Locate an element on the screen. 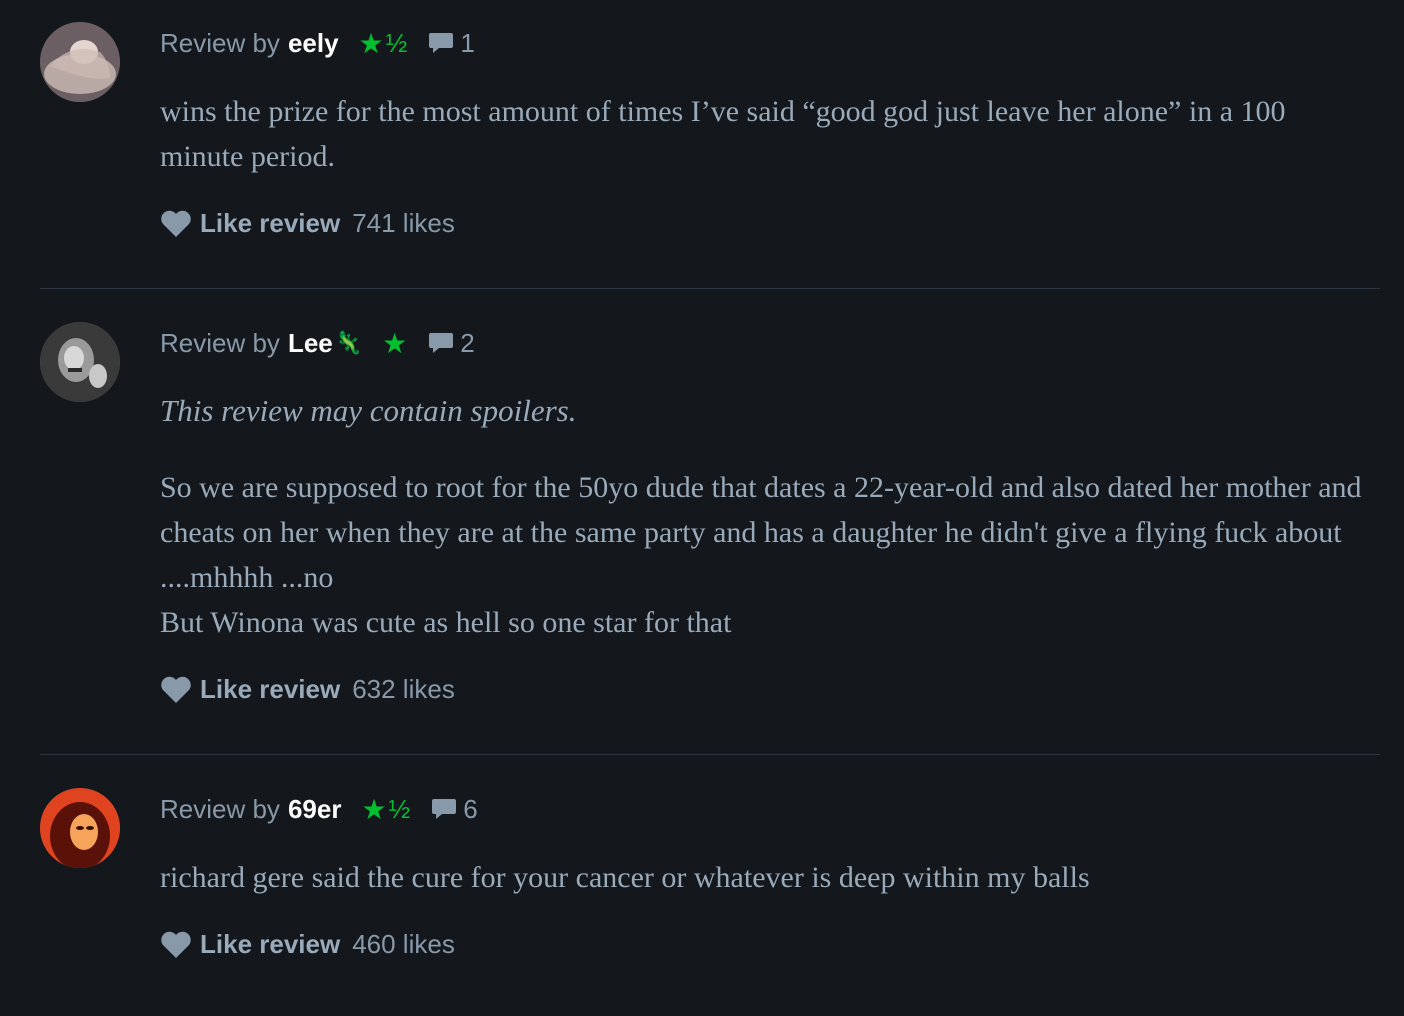 This screenshot has height=1016, width=1404. spoiler-notice: This review may contain spoilers. is located at coordinates (368, 410).